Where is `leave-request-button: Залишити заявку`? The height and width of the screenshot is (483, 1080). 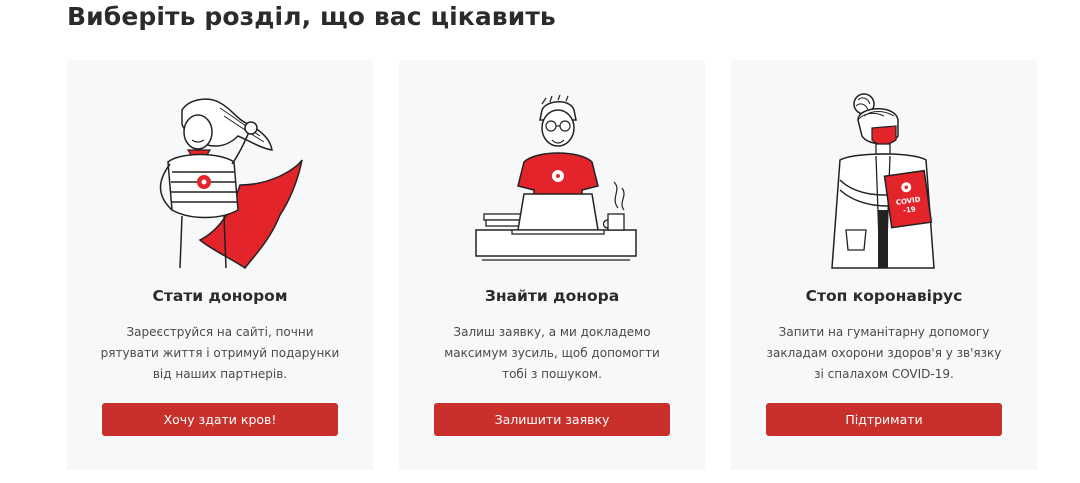 leave-request-button: Залишити заявку is located at coordinates (552, 419).